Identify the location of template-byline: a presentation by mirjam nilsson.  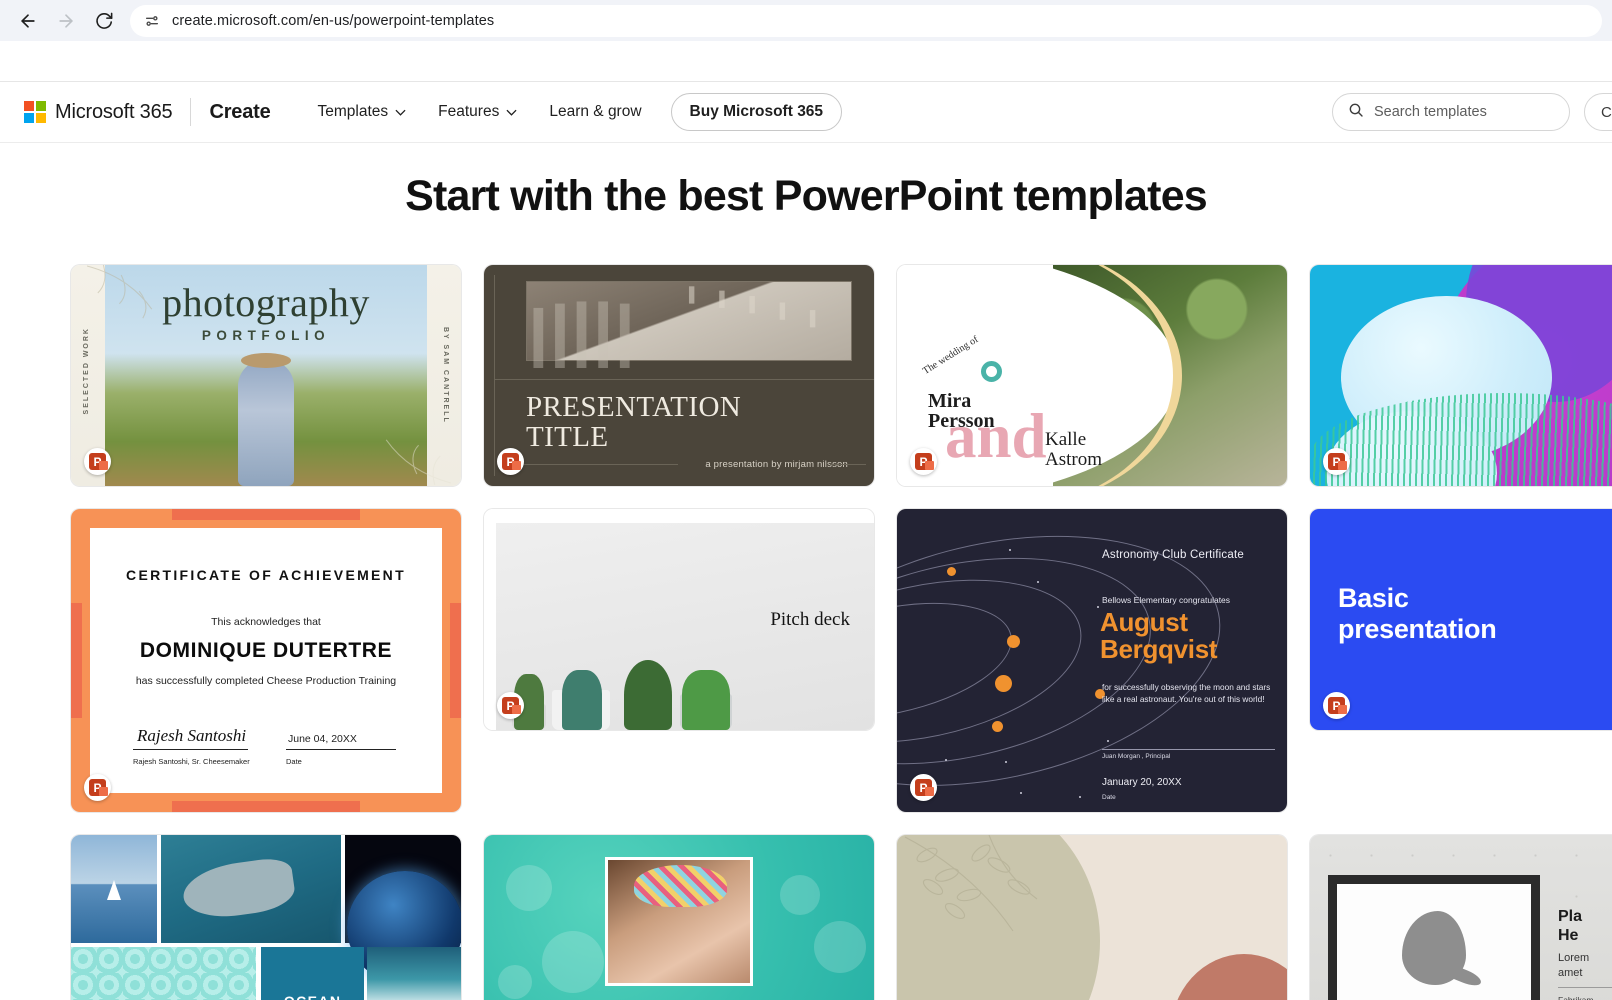
(776, 464).